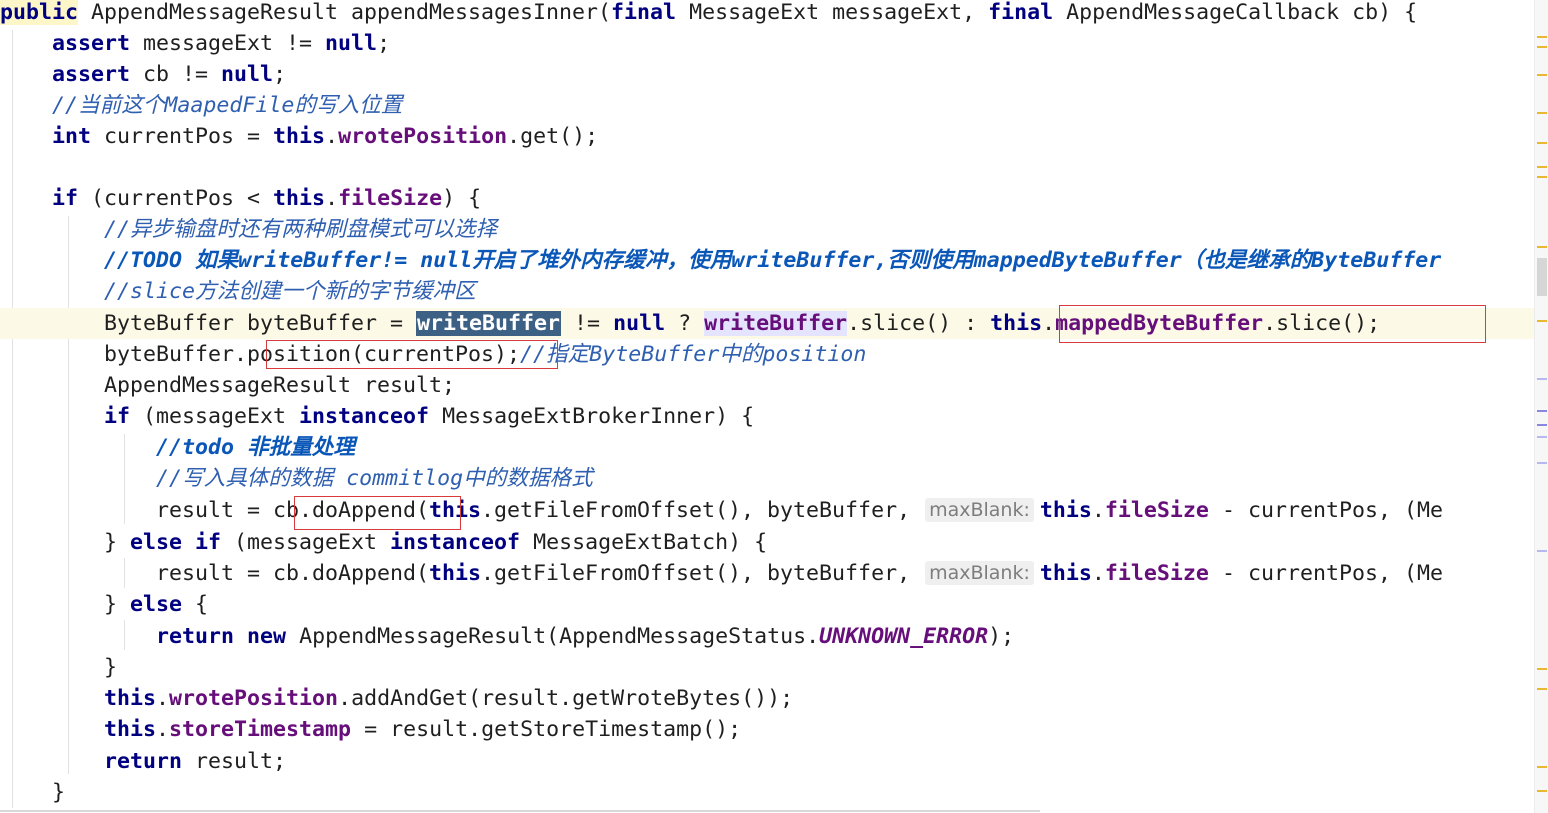 The height and width of the screenshot is (813, 1548). What do you see at coordinates (767, 74) in the screenshot?
I see `code-line-3: assert cb != null;` at bounding box center [767, 74].